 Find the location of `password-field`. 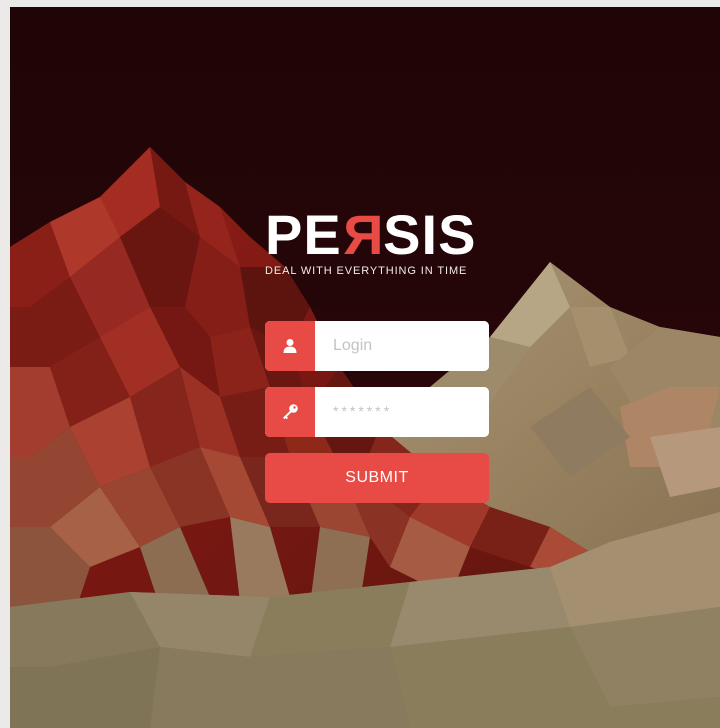

password-field is located at coordinates (377, 412).